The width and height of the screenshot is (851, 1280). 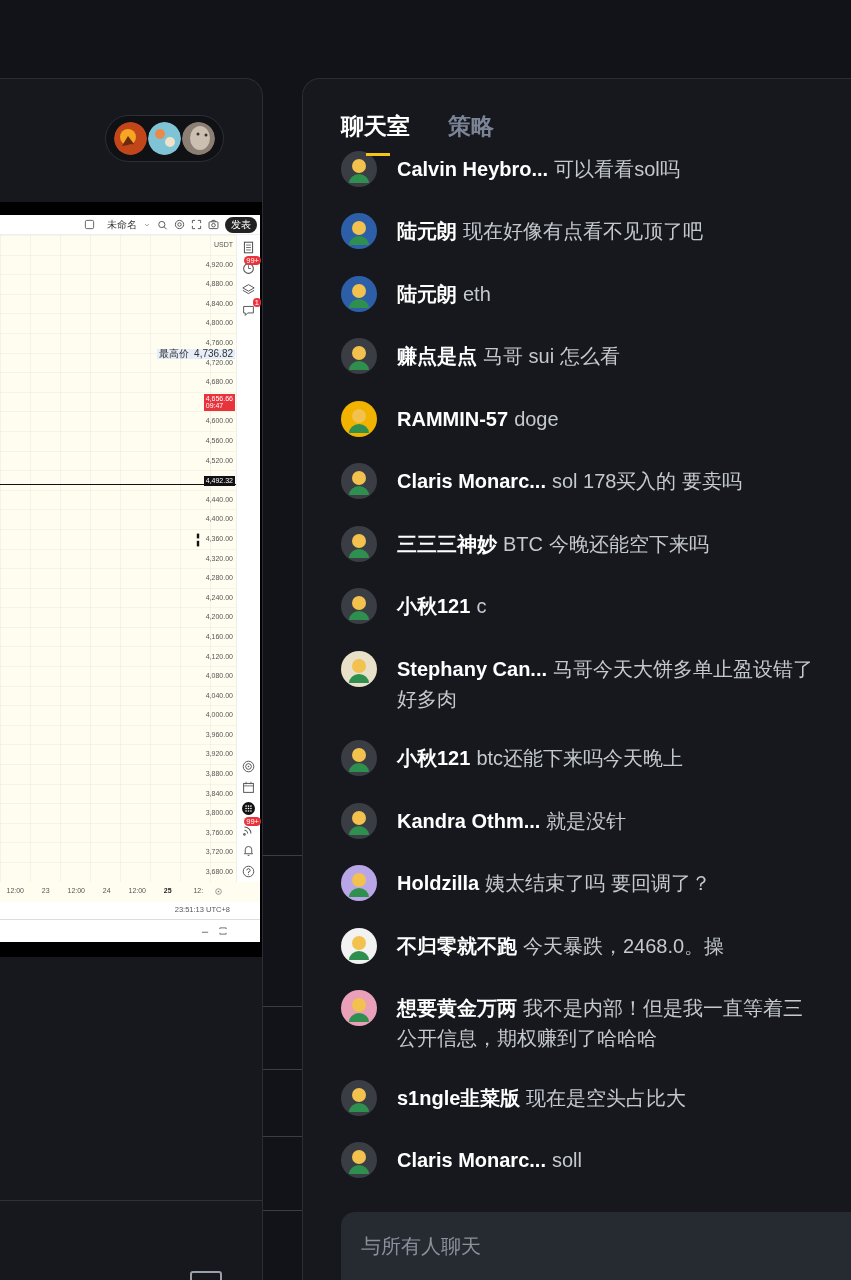 What do you see at coordinates (527, 1038) in the screenshot?
I see `message-text: 公开信息，期权赚到了哈哈哈` at bounding box center [527, 1038].